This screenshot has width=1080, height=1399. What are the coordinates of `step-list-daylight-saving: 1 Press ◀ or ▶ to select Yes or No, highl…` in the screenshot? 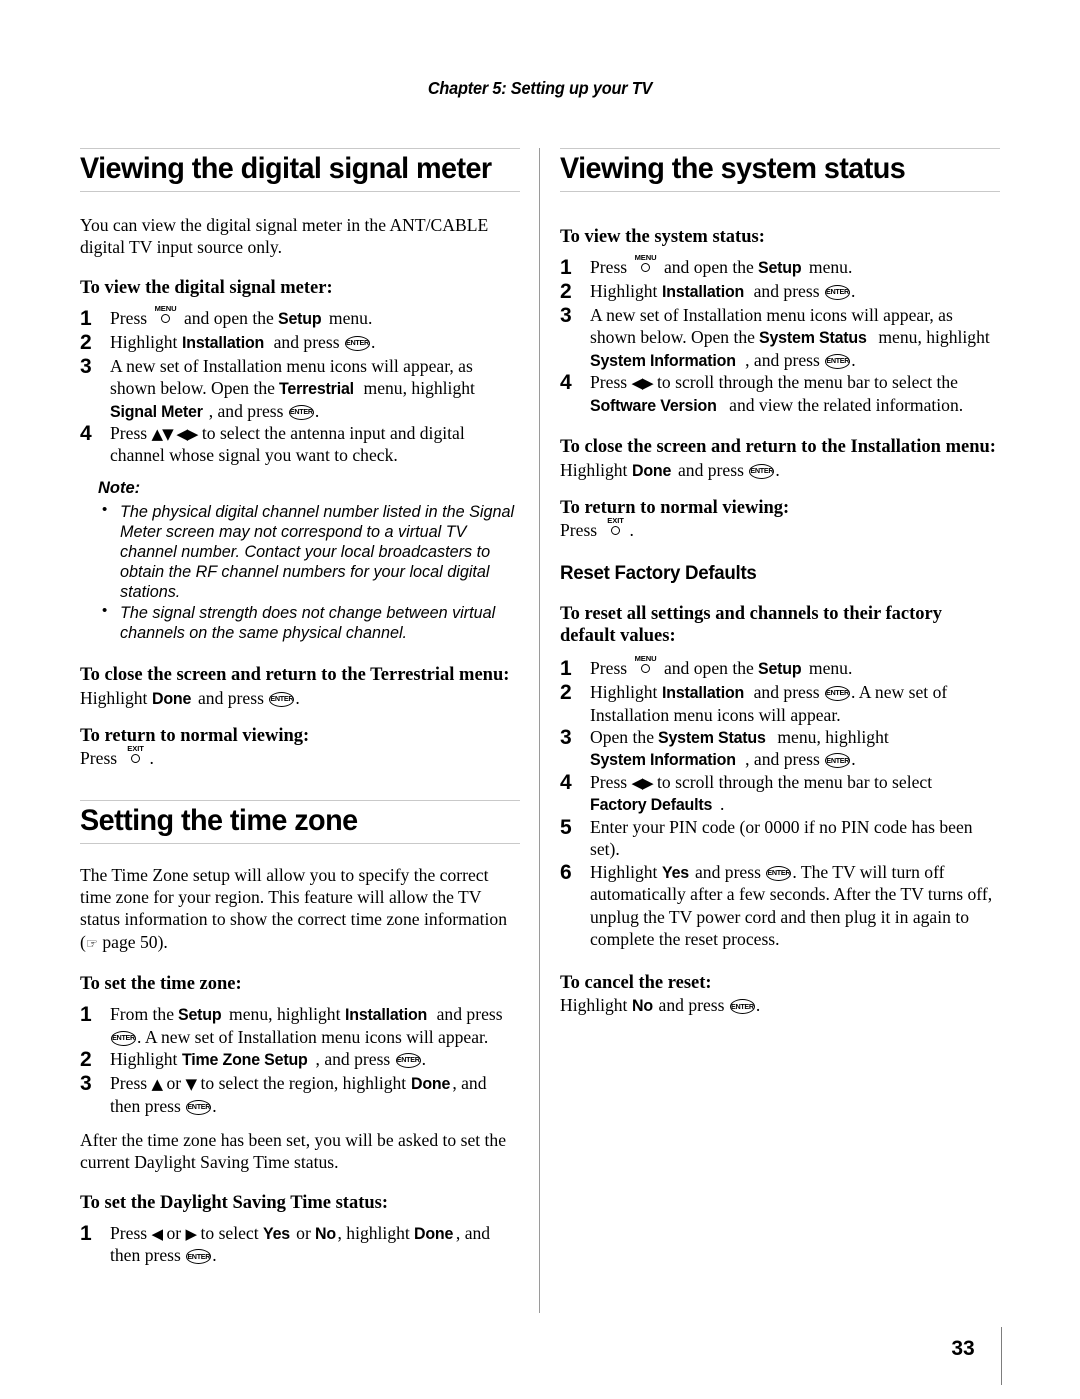 It's located at (300, 1244).